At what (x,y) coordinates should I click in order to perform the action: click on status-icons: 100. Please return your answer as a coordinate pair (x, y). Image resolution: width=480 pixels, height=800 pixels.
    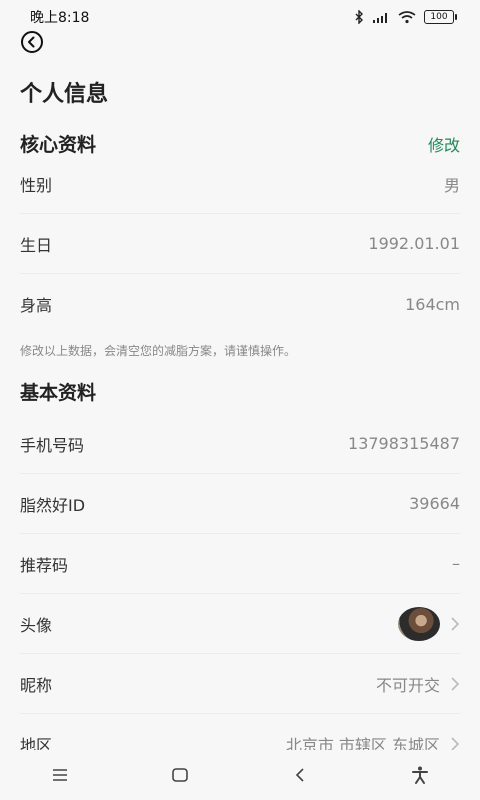
    Looking at the image, I should click on (405, 17).